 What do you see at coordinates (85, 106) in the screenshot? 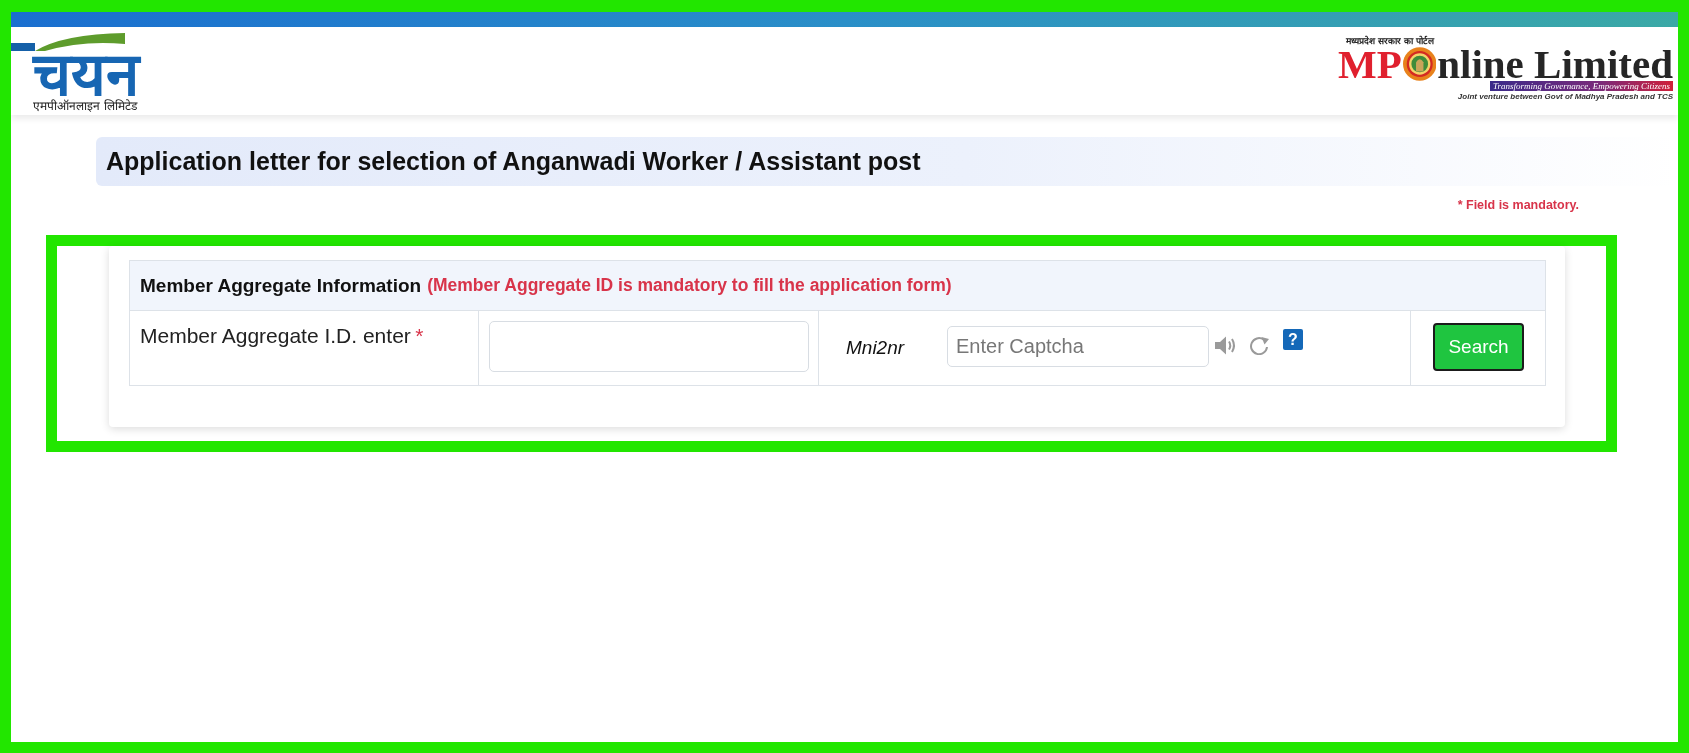
I see `logo-subtitle: एमपीऑनलाइन लिमिटेड` at bounding box center [85, 106].